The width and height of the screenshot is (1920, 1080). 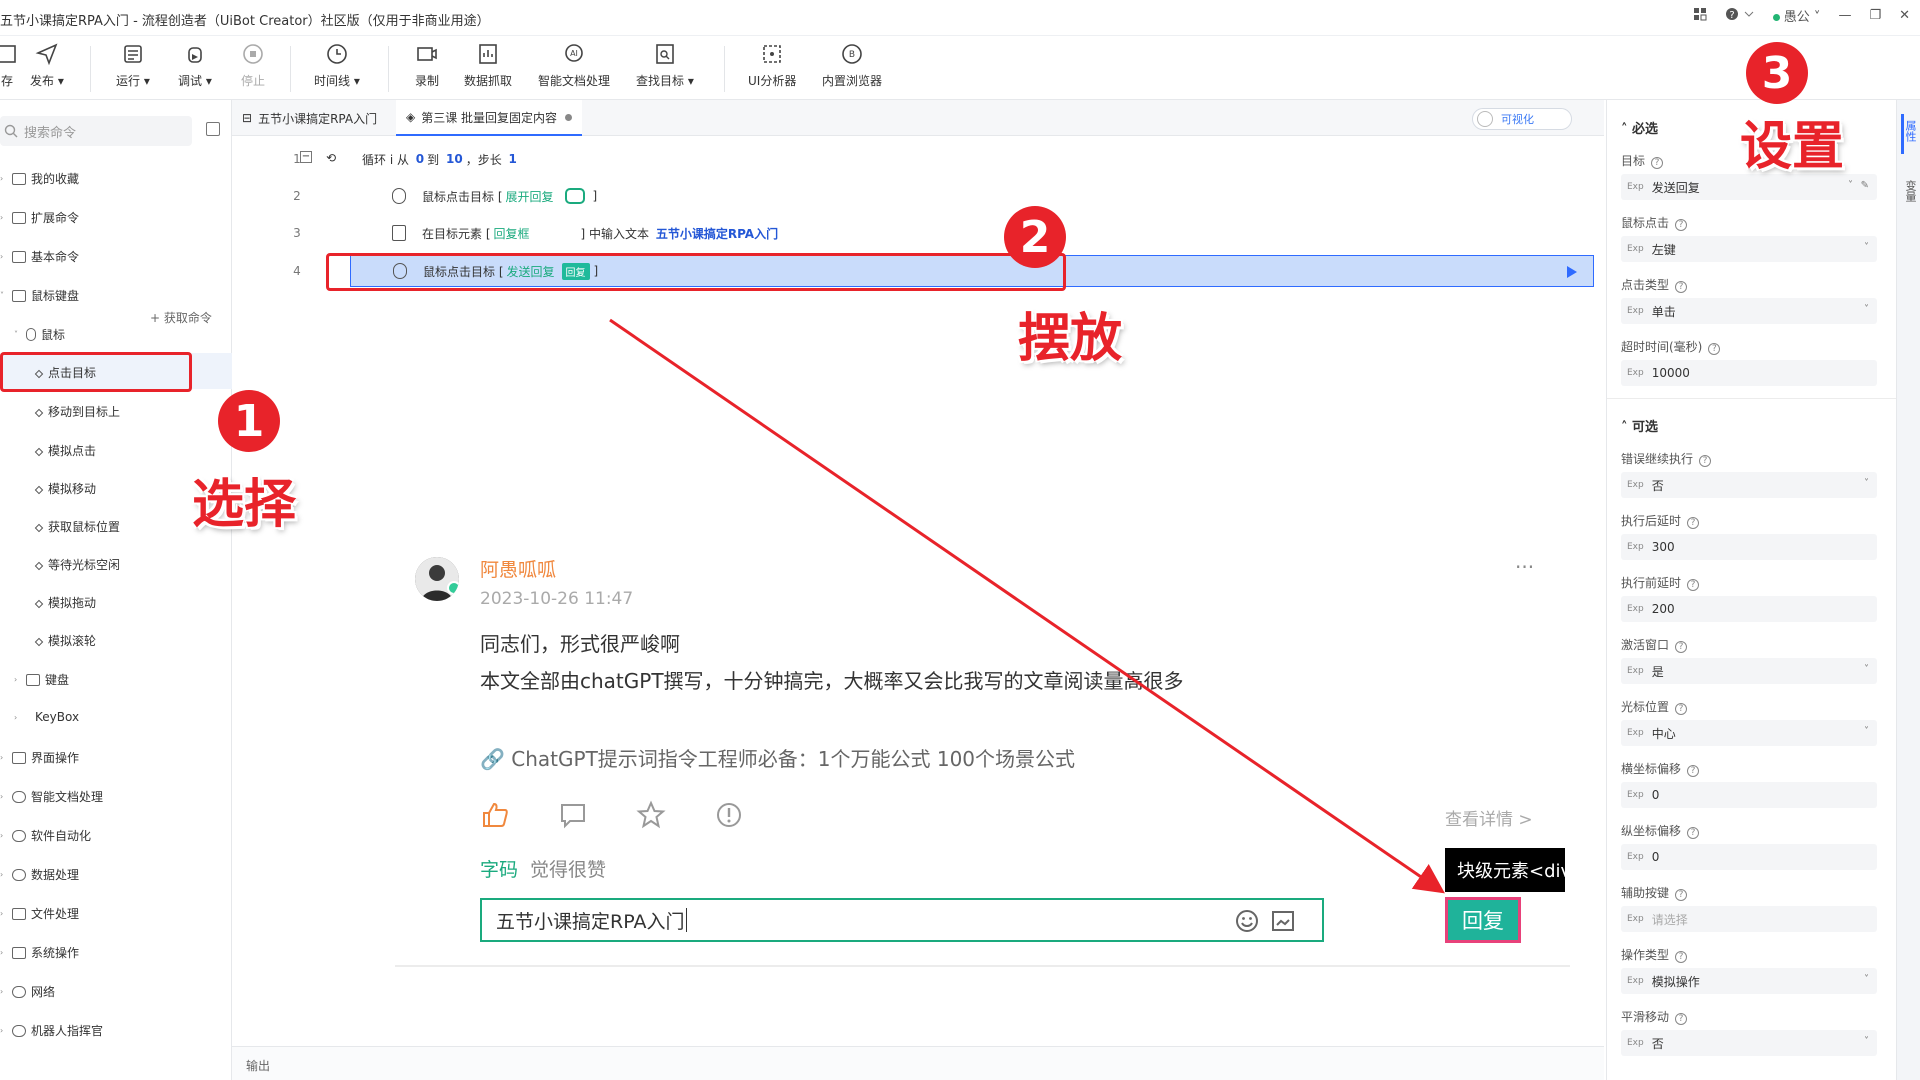 What do you see at coordinates (918, 196) in the screenshot?
I see `code-line-2: 2 鼠标点击目标 [展开回复 ]` at bounding box center [918, 196].